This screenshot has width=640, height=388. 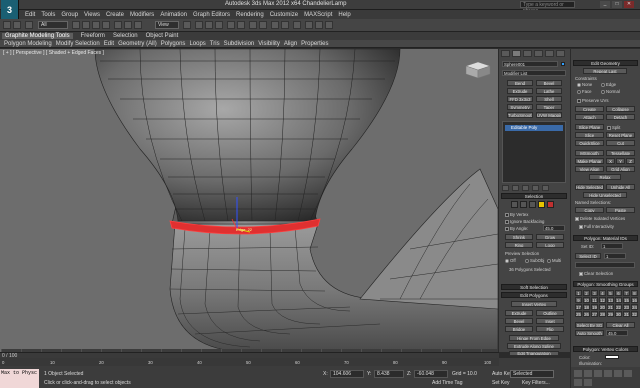 What do you see at coordinates (30, 15) in the screenshot?
I see `menu-edit: Edit` at bounding box center [30, 15].